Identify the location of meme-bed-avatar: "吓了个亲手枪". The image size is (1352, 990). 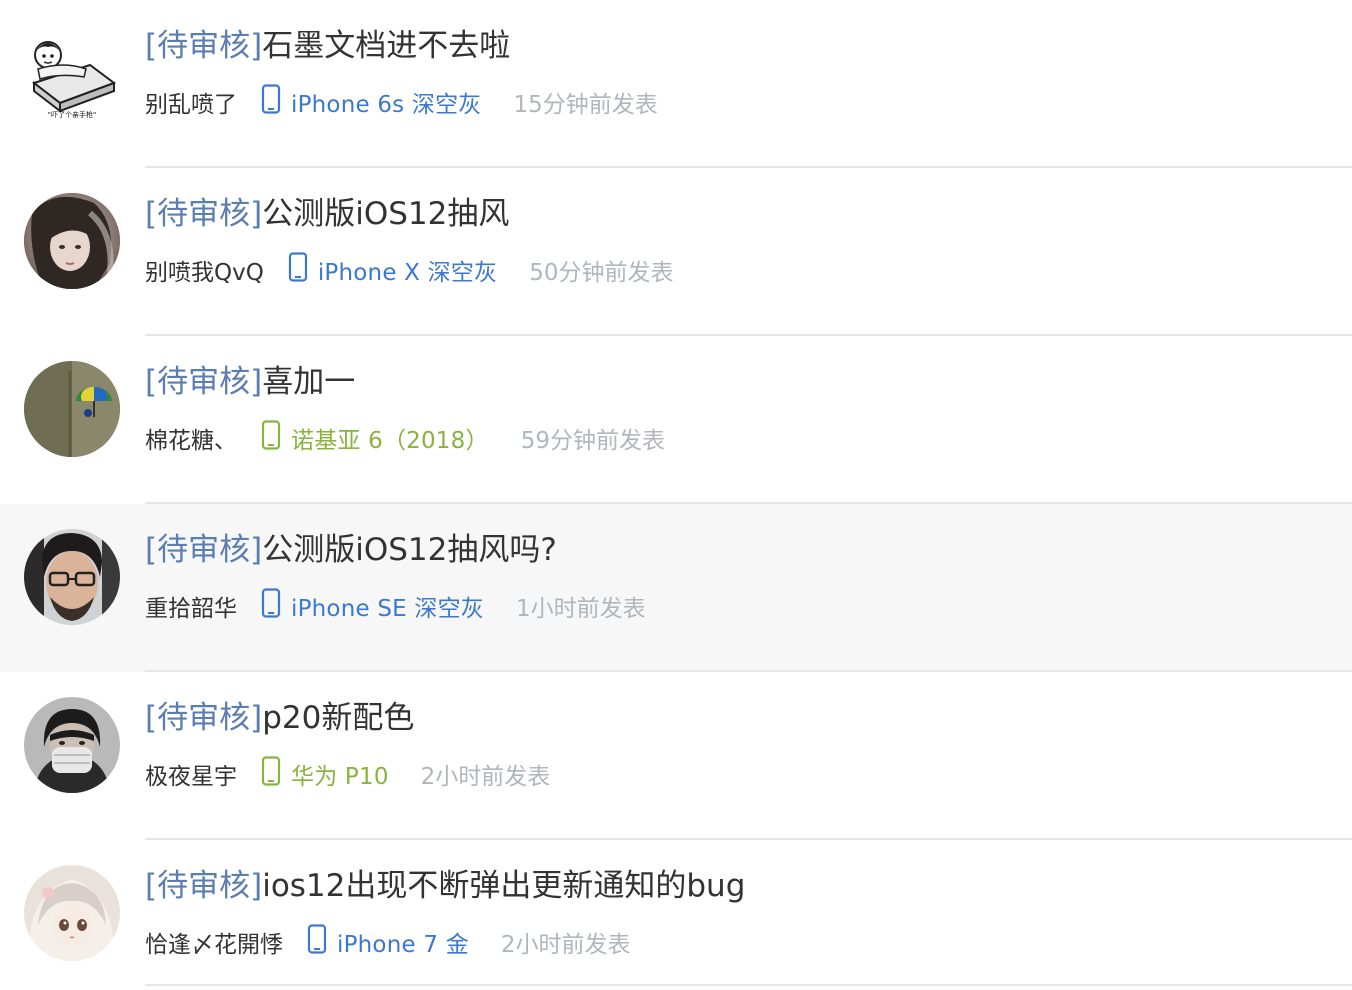
(72, 73).